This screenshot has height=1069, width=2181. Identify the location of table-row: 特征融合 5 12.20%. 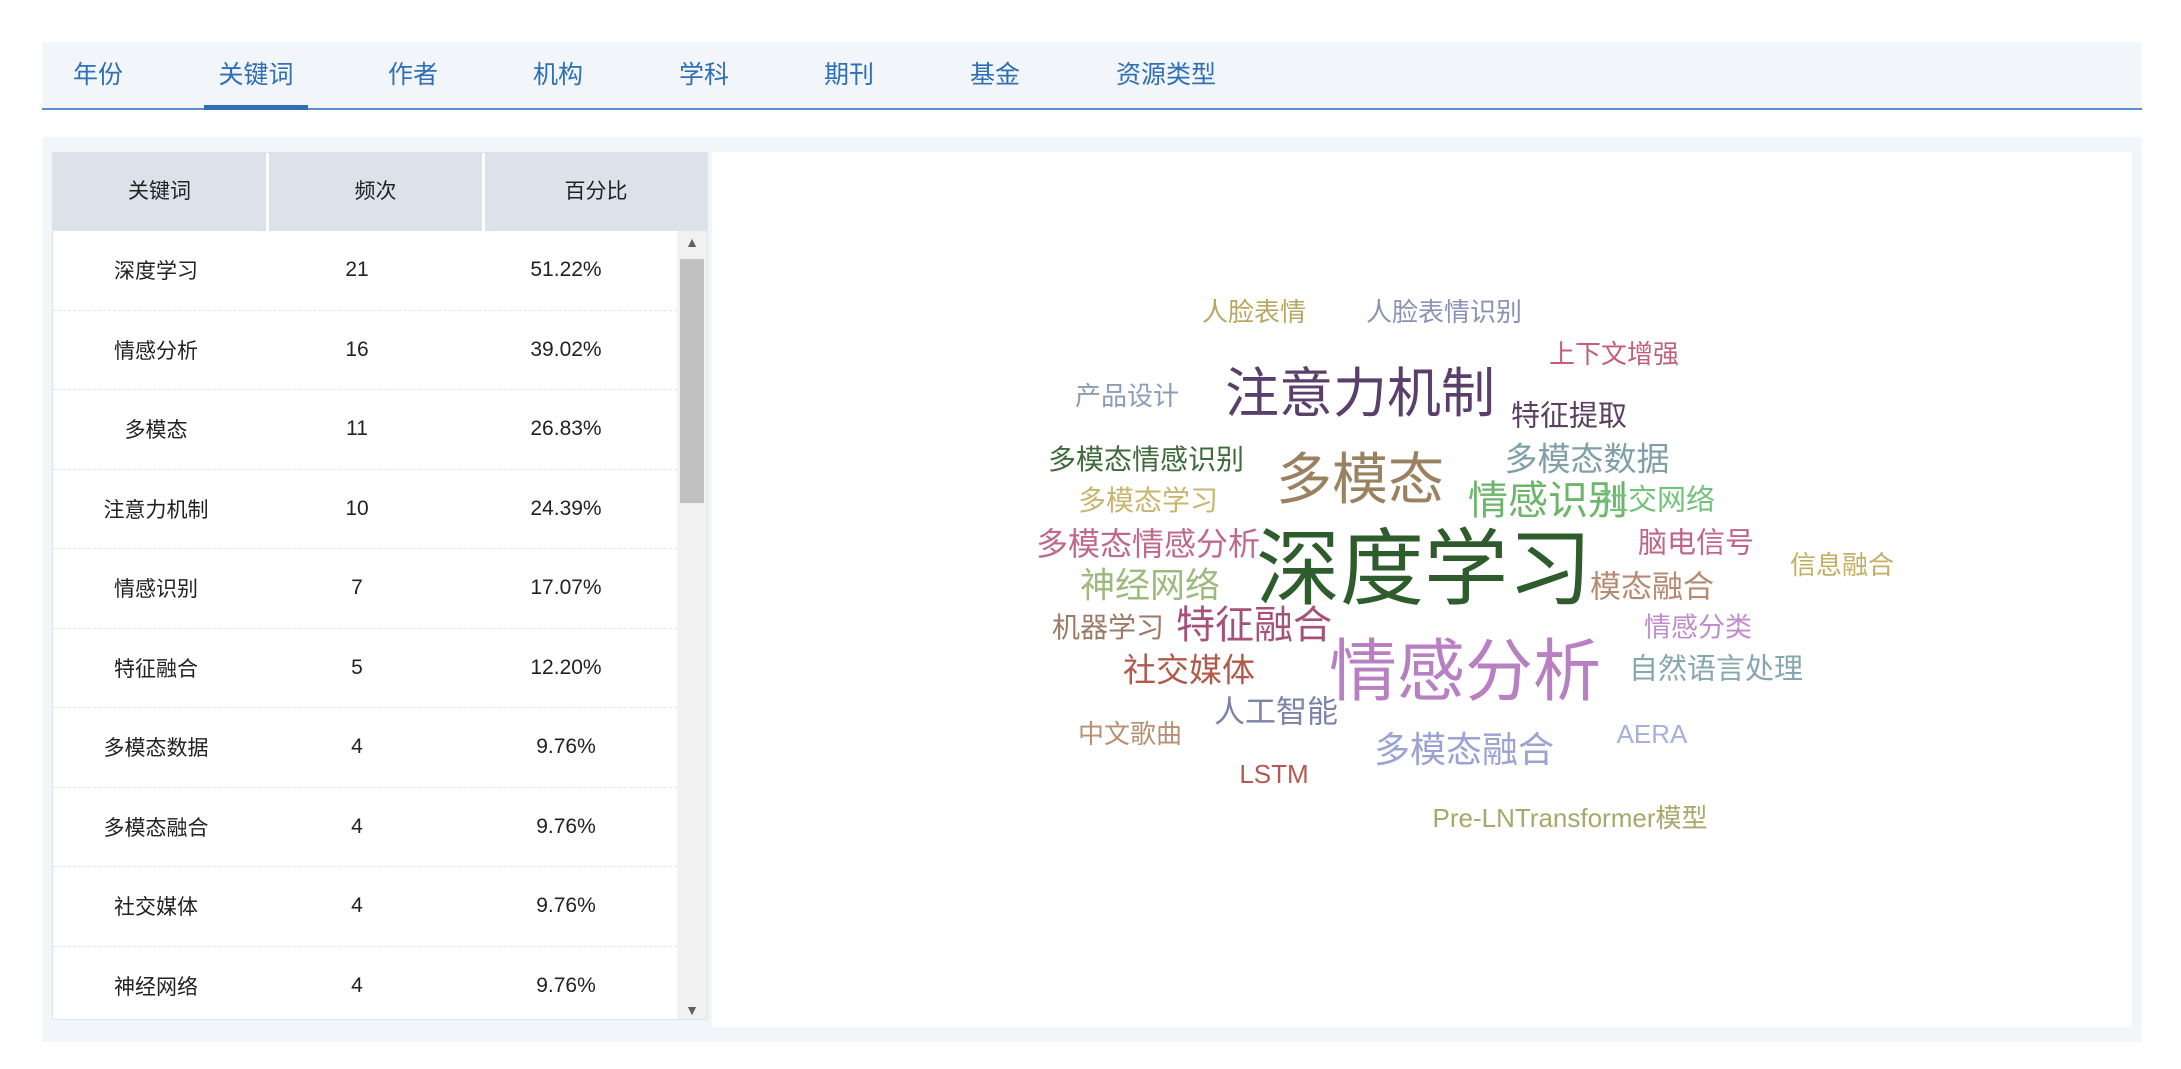
(365, 668).